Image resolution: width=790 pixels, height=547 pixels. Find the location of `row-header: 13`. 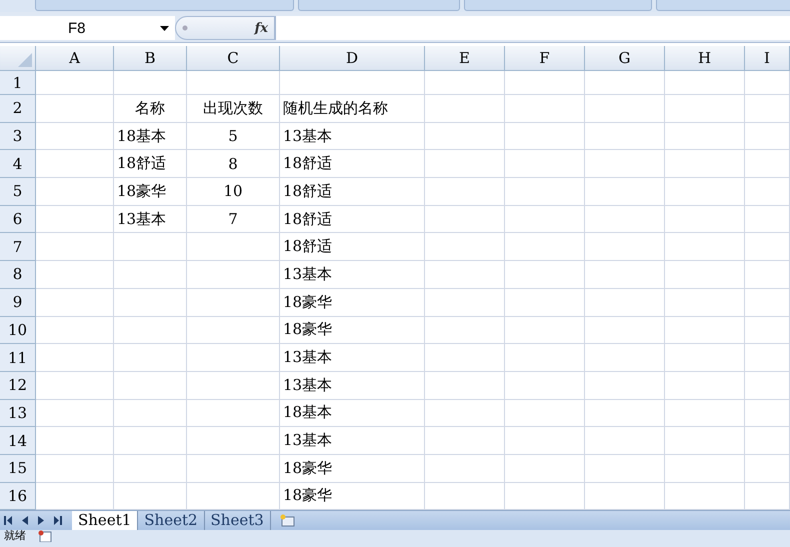

row-header: 13 is located at coordinates (18, 414).